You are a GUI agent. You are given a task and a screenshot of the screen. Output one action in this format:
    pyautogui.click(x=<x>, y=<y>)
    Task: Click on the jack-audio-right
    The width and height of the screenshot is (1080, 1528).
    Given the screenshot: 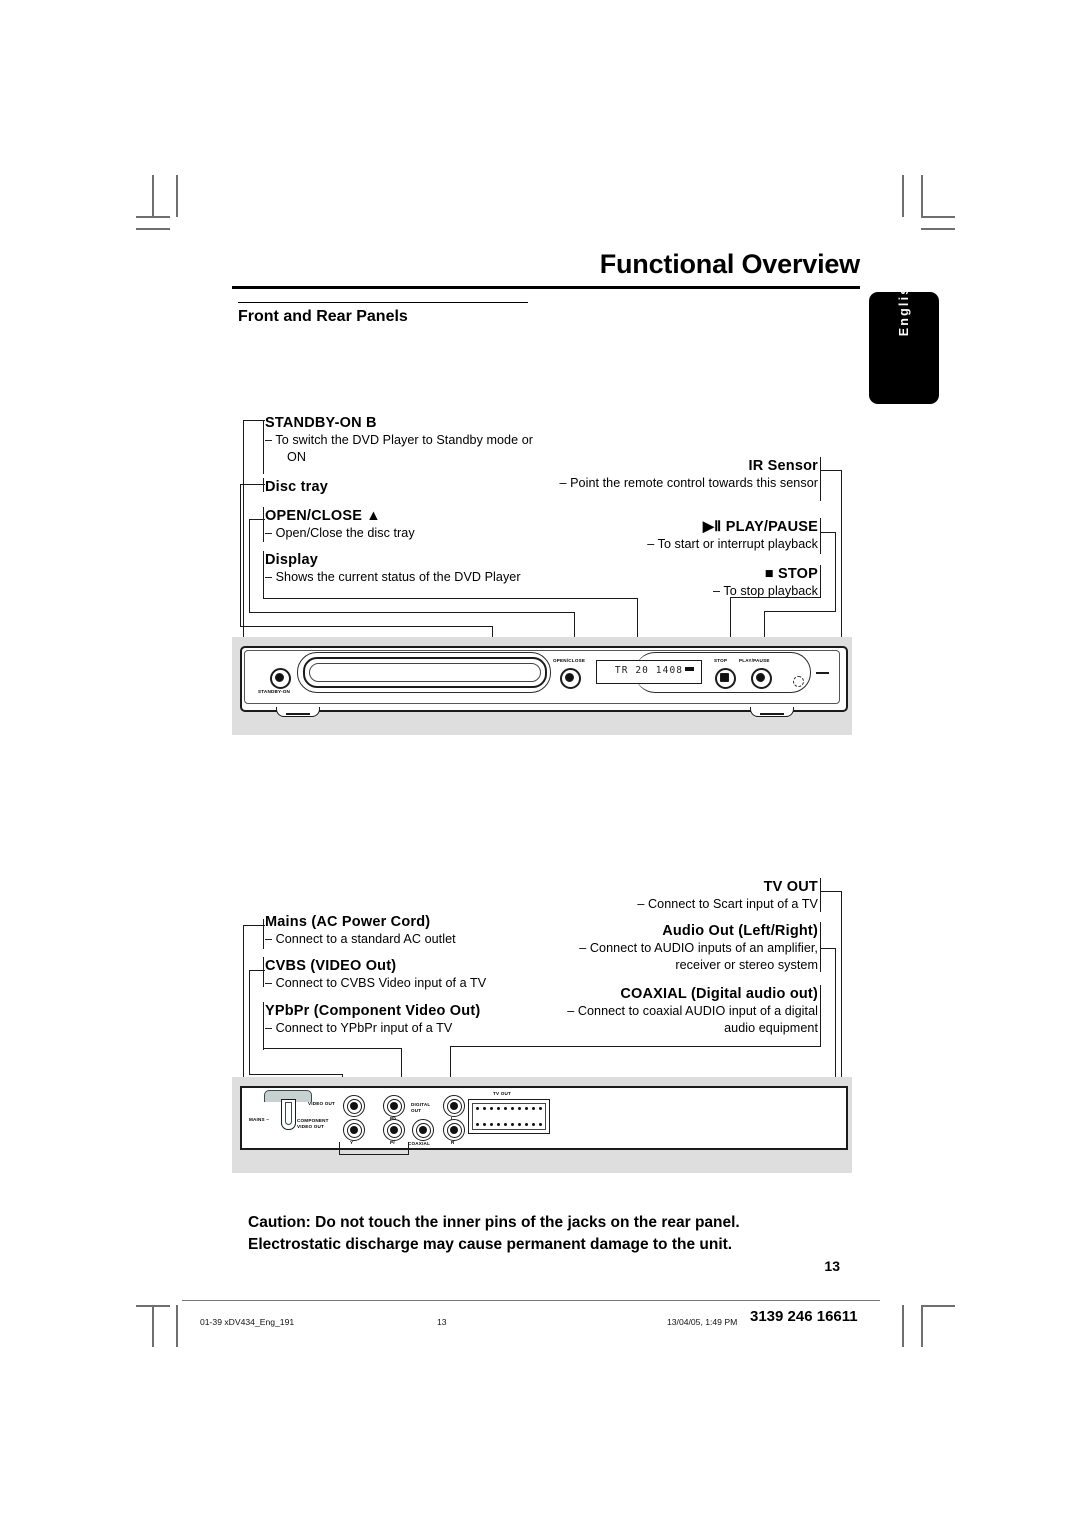 What is the action you would take?
    pyautogui.click(x=454, y=1130)
    